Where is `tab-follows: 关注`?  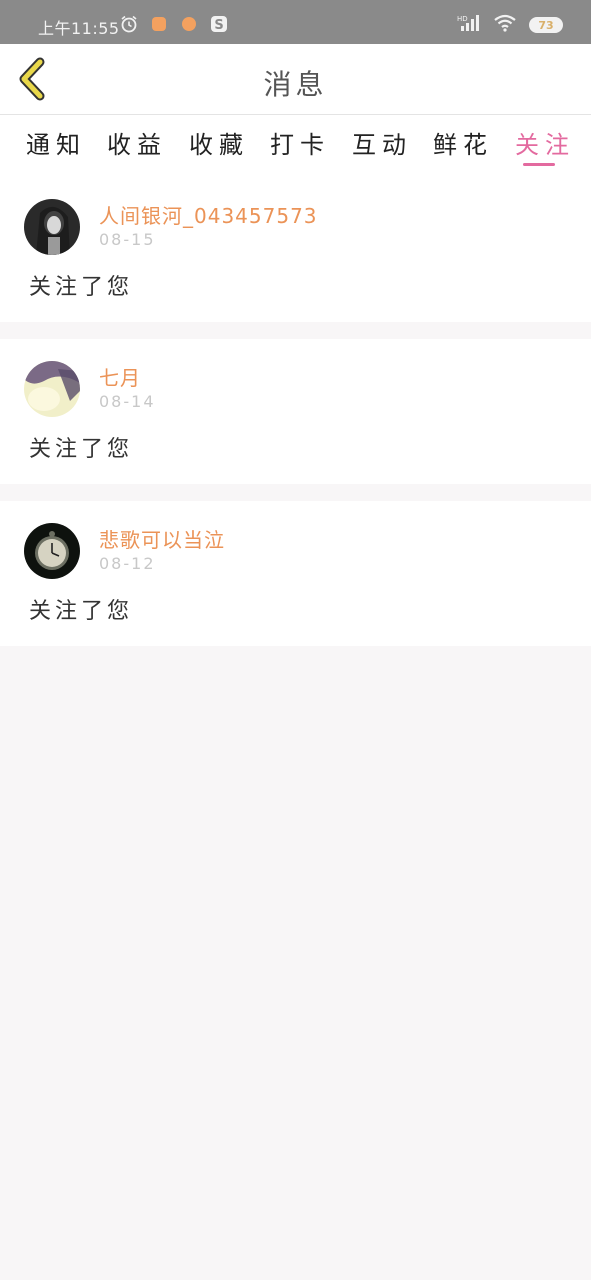
tab-follows: 关注 is located at coordinates (545, 142).